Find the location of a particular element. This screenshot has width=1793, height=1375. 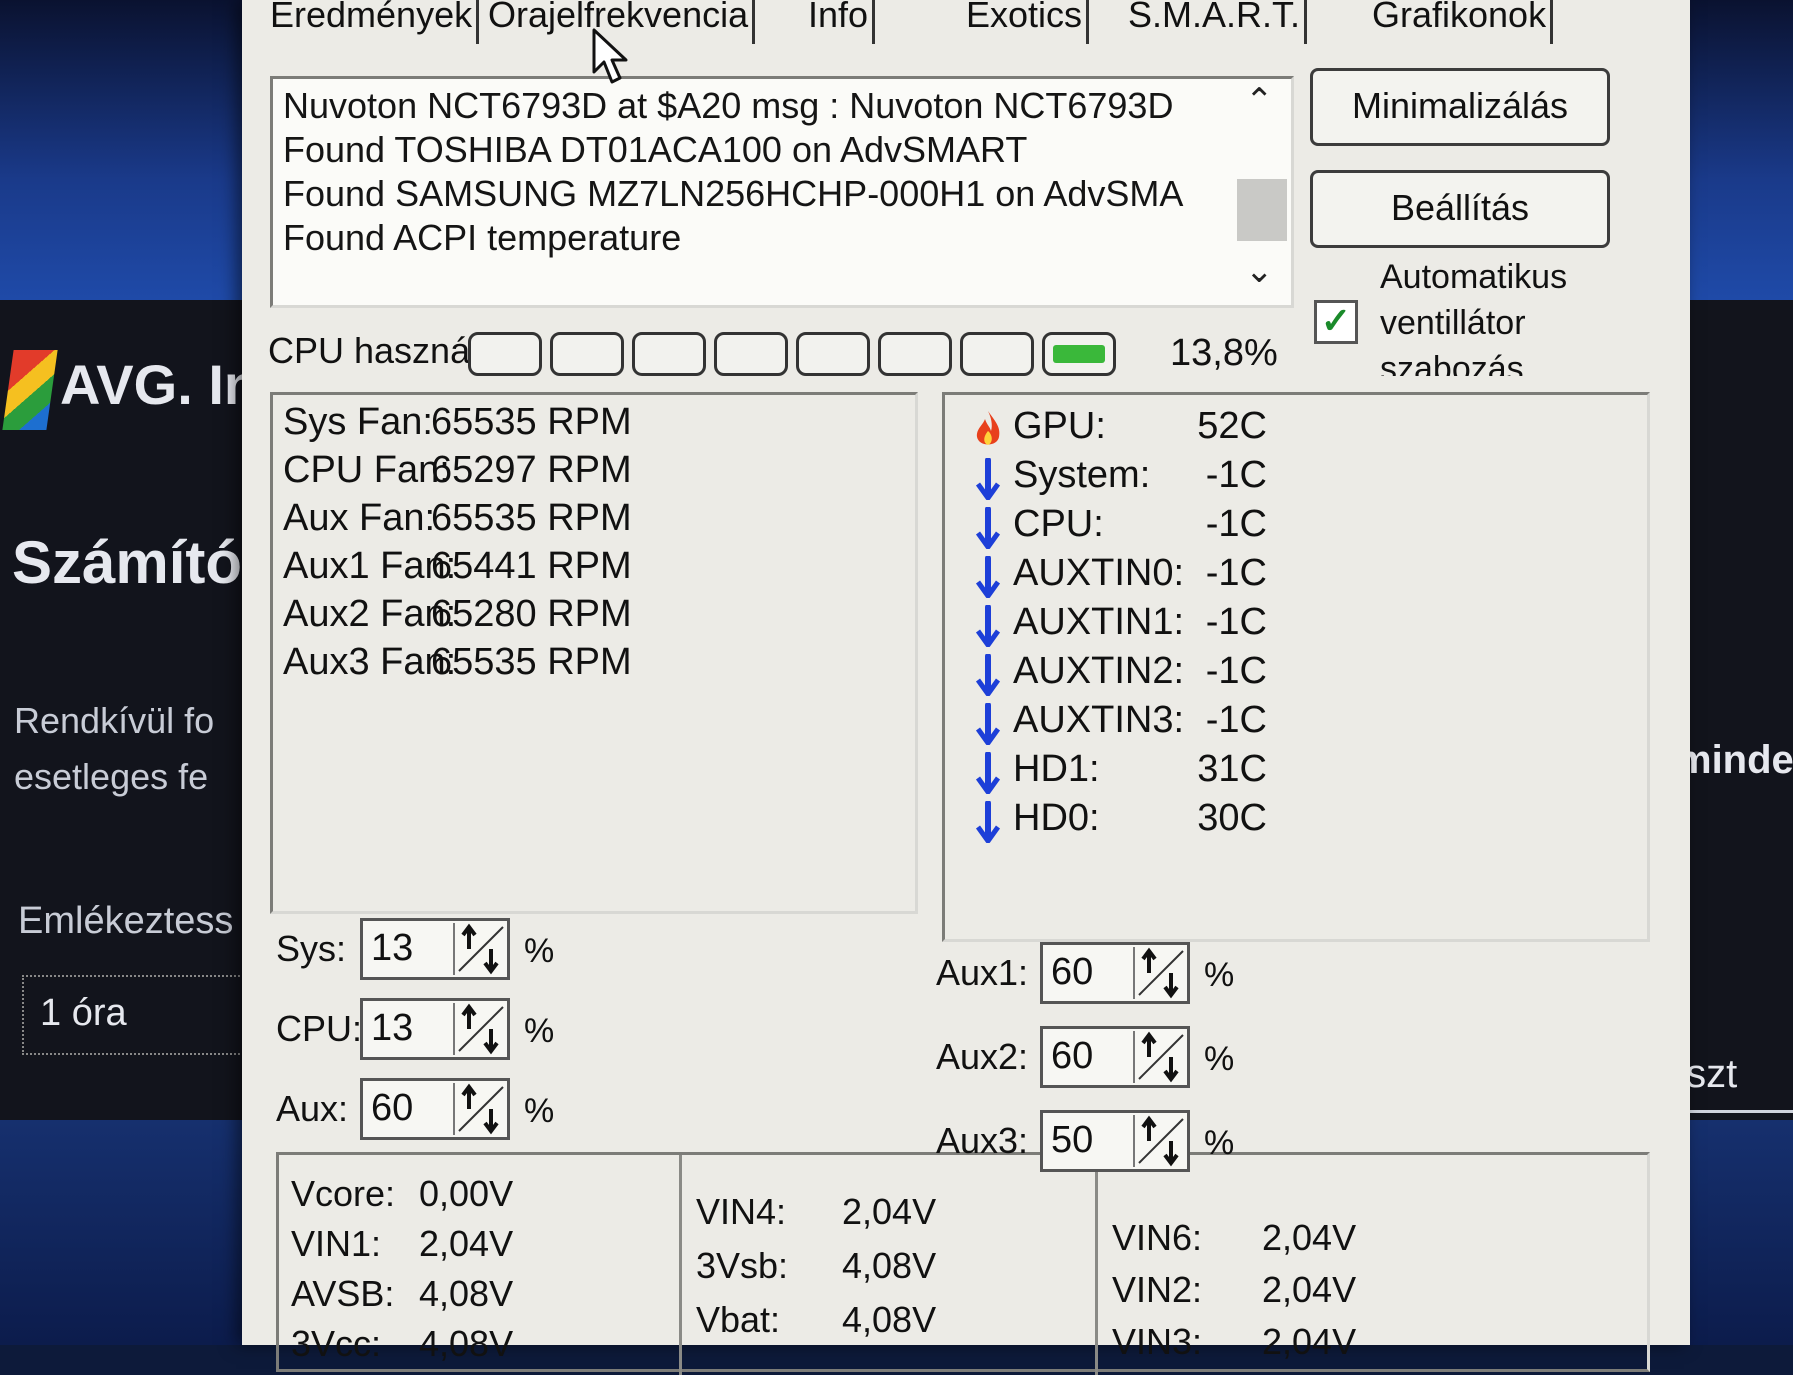

voltage-name: Vcore: is located at coordinates (343, 1193).